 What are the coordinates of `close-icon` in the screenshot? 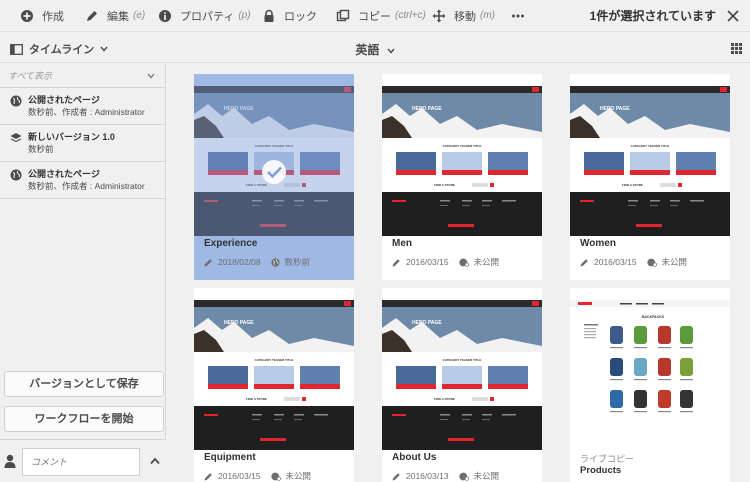 It's located at (733, 16).